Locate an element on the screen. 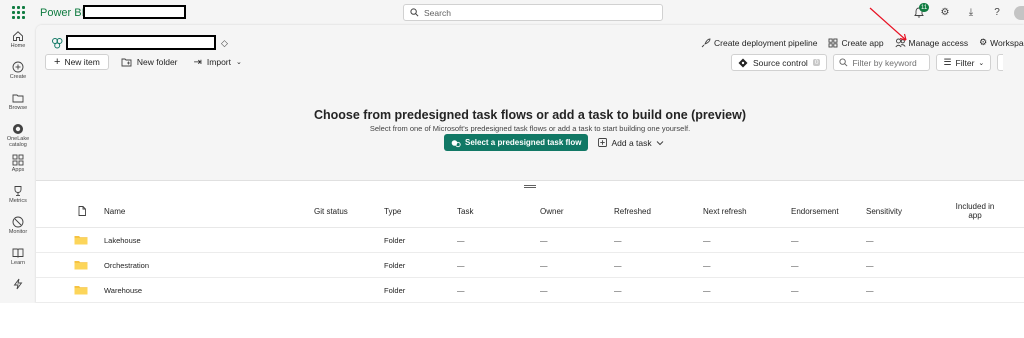 Image resolution: width=1024 pixels, height=338 pixels. manage-access-button: Manage access is located at coordinates (931, 42).